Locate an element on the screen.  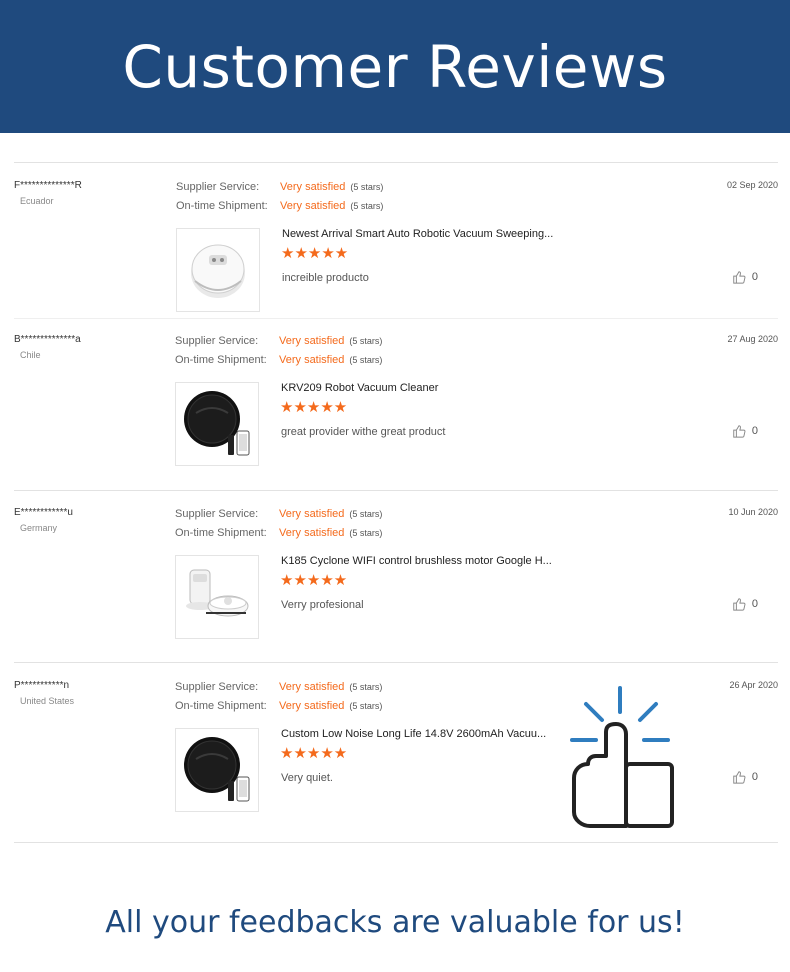
reviewer-country: Chile is located at coordinates (30, 355).